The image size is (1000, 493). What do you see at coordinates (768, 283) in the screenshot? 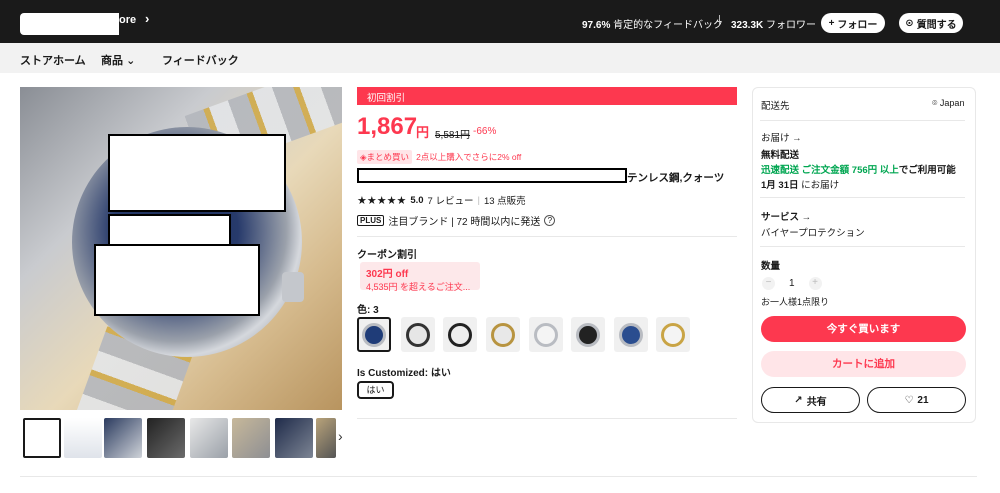
I see `minus-icon: −` at bounding box center [768, 283].